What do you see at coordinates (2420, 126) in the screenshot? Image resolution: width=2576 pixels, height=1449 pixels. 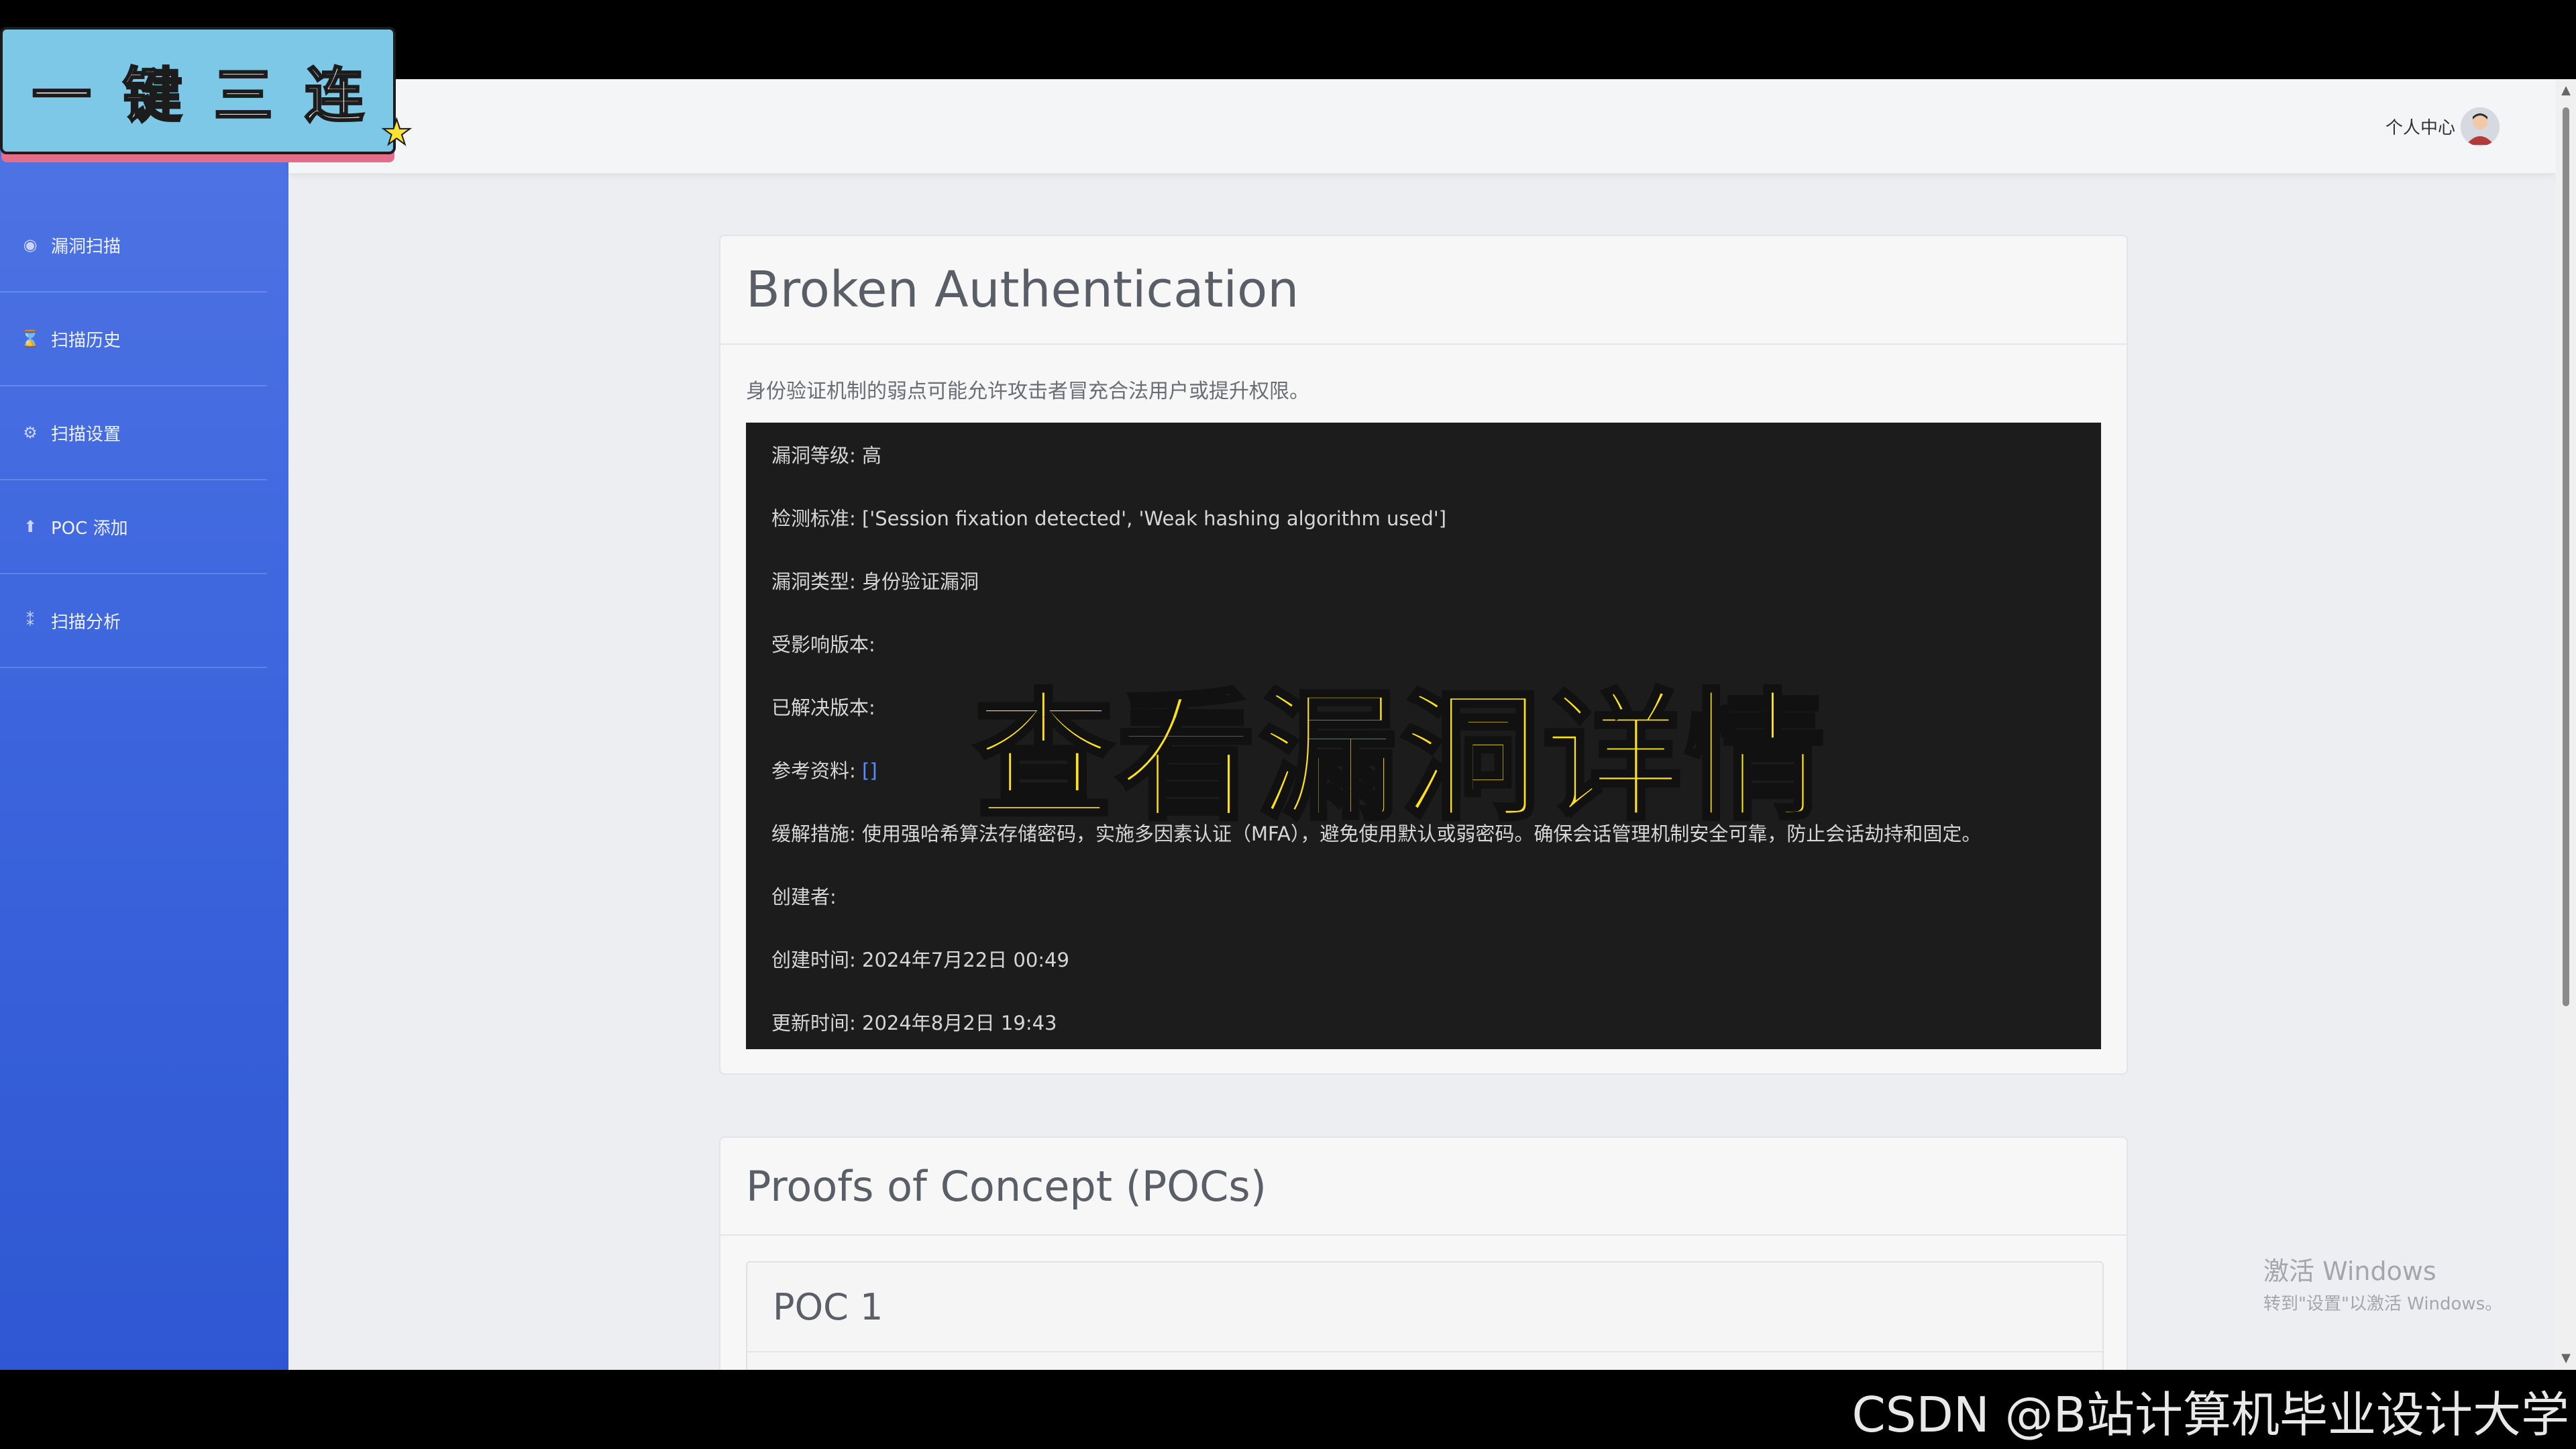 I see `user-center-link: 个人中心` at bounding box center [2420, 126].